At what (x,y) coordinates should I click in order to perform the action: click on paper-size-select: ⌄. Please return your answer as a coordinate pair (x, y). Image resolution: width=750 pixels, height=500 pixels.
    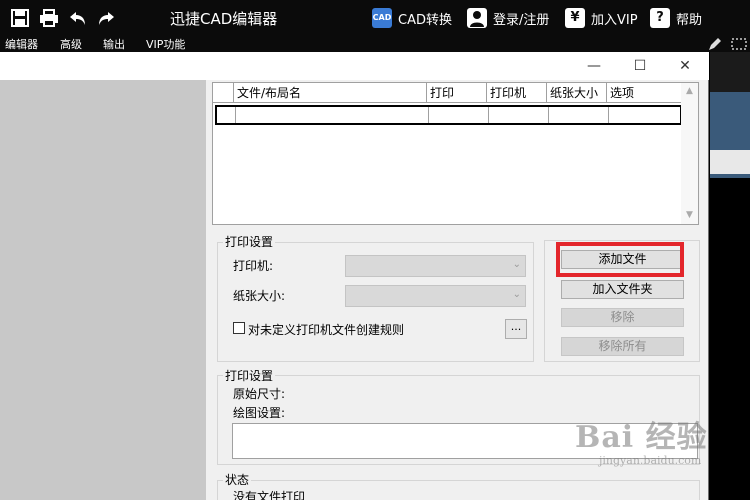
    Looking at the image, I should click on (435, 296).